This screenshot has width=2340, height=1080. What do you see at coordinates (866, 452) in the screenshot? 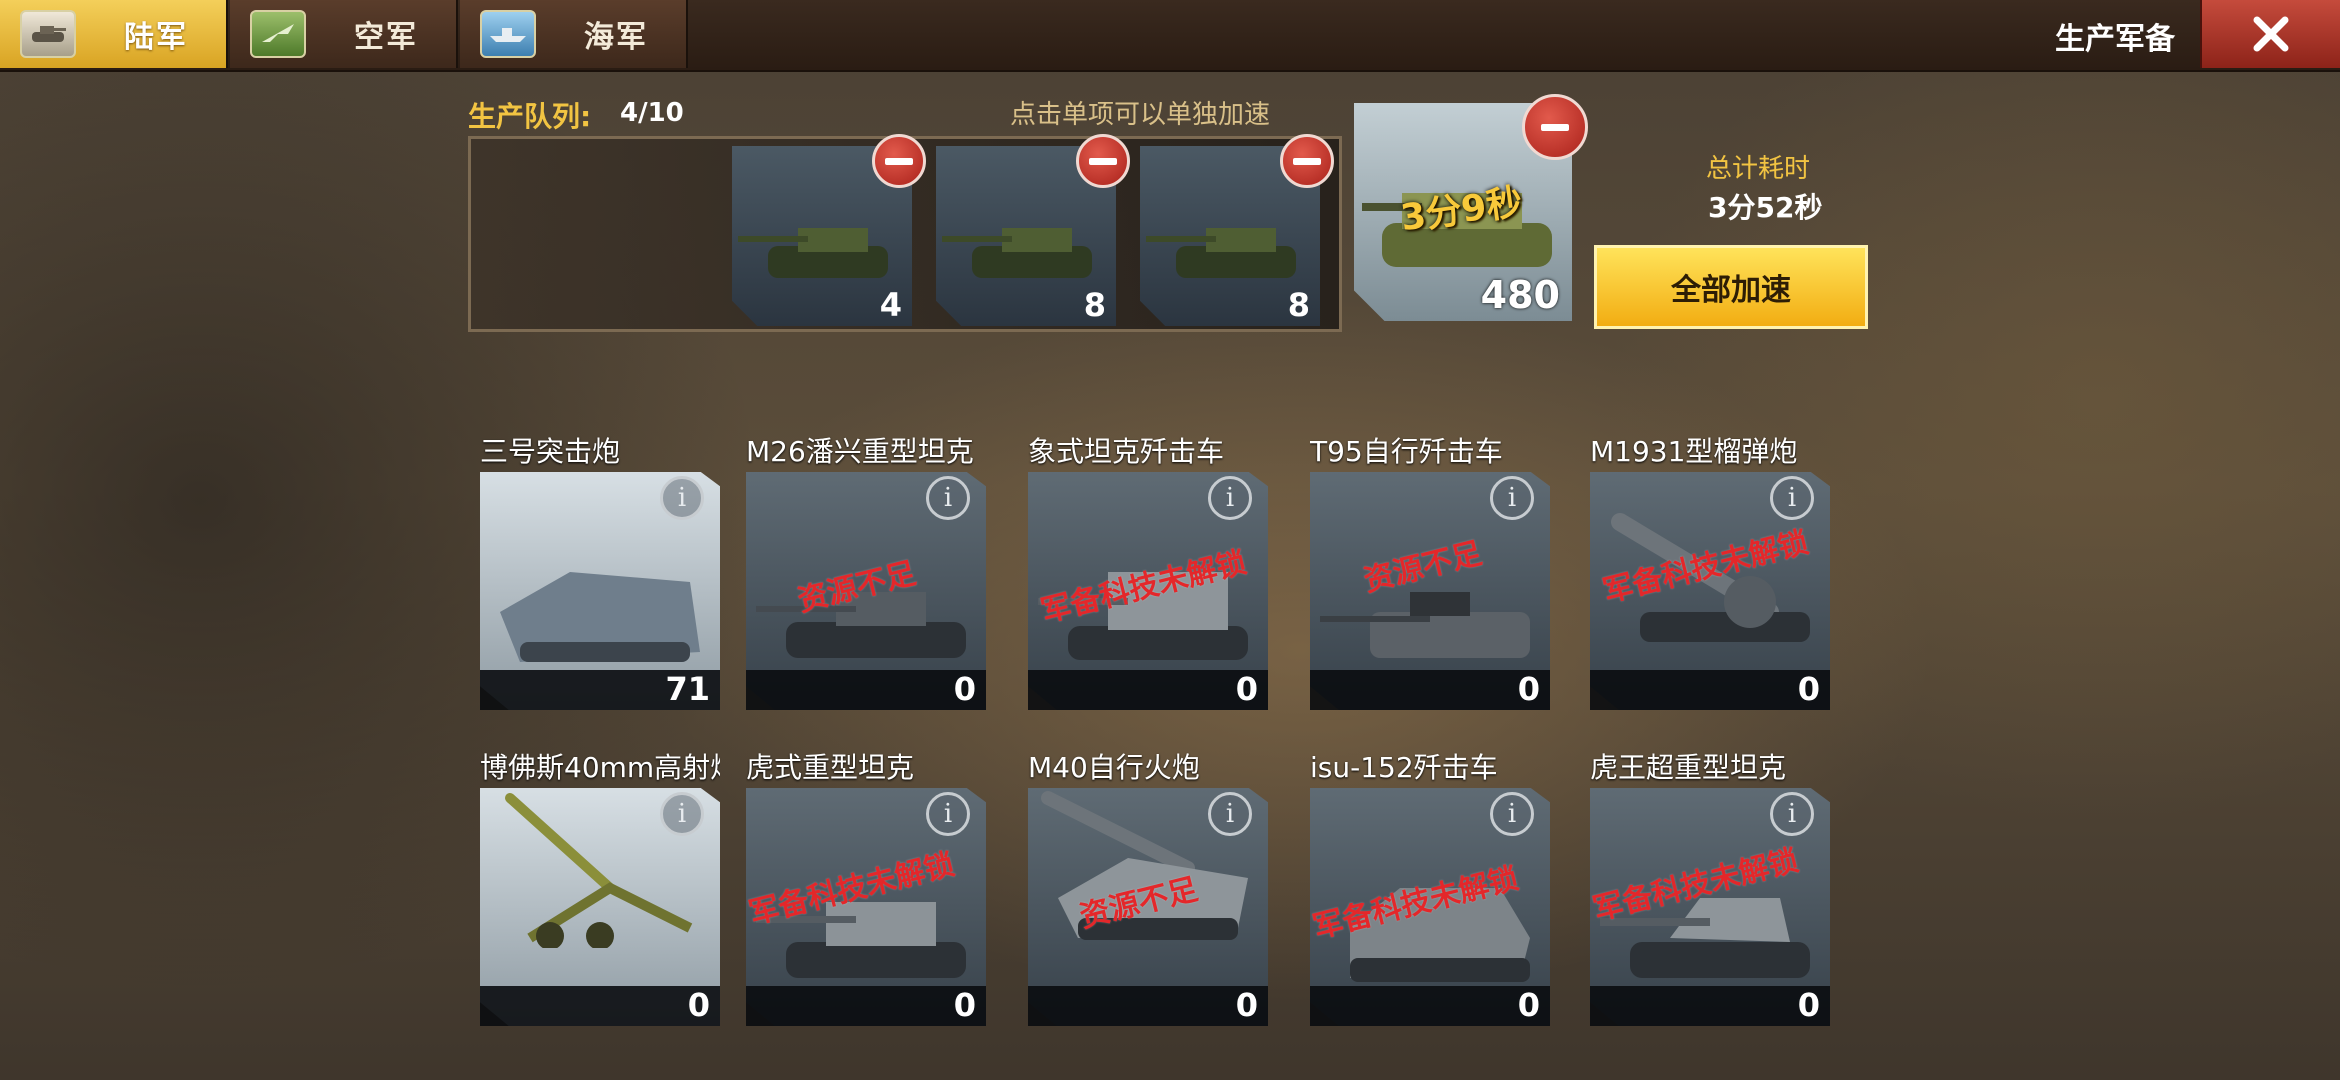
I see `unit-name: M26潘兴重型坦克` at bounding box center [866, 452].